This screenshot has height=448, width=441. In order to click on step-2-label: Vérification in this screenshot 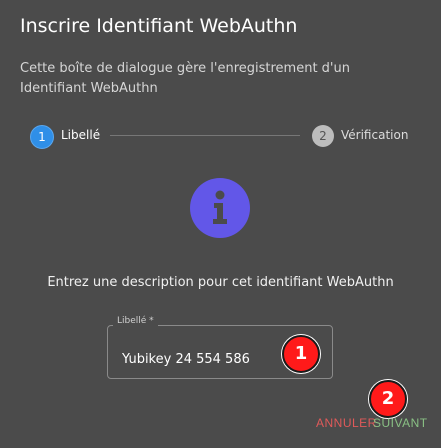, I will do `click(375, 135)`.